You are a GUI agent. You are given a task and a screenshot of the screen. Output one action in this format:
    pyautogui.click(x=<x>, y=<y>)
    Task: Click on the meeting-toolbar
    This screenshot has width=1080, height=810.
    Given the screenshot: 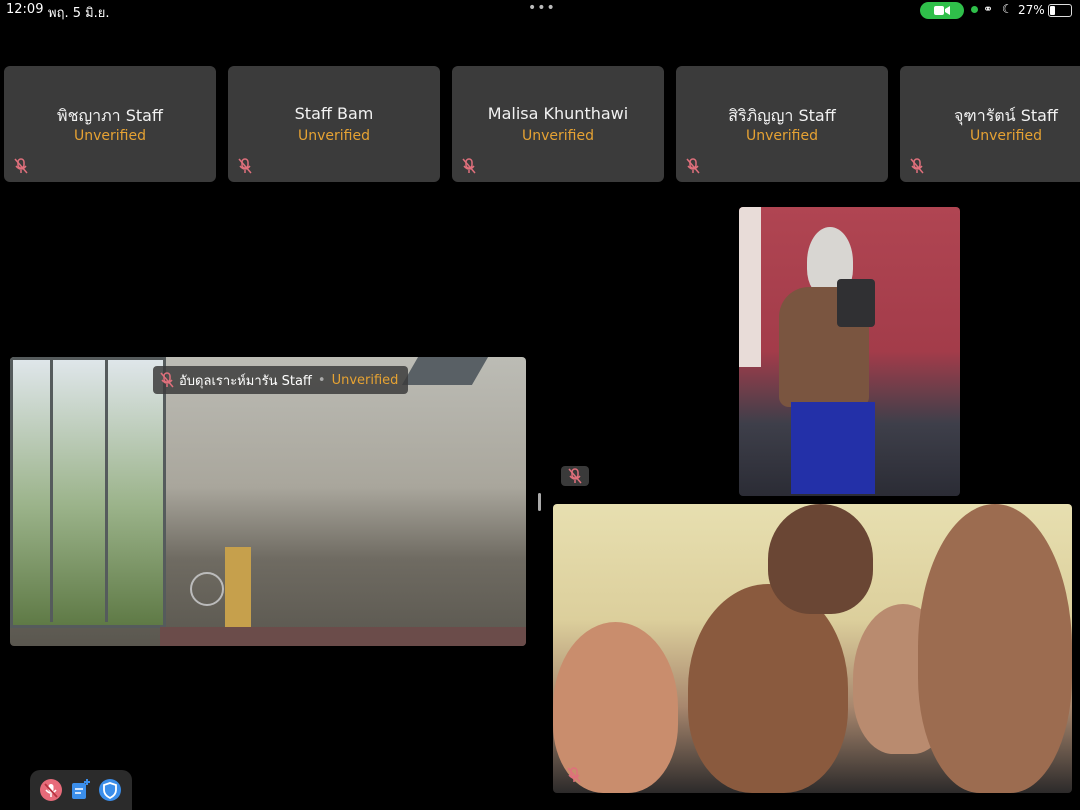 What is the action you would take?
    pyautogui.click(x=81, y=790)
    